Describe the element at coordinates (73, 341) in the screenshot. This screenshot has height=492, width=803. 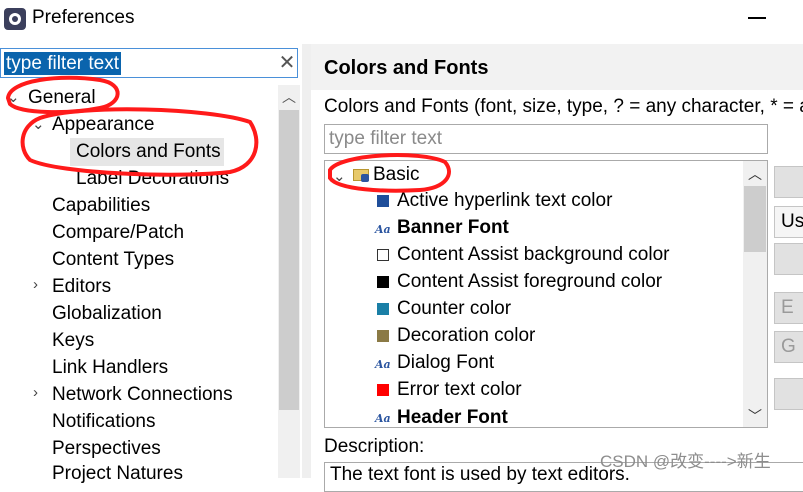
I see `tree-item-keys: Keys` at that location.